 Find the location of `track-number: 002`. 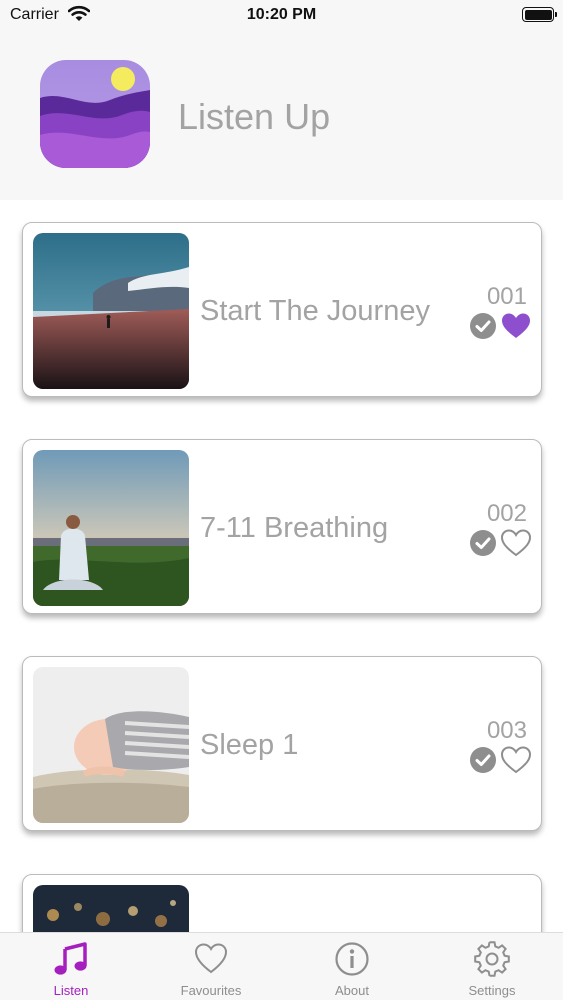

track-number: 002 is located at coordinates (506, 513).